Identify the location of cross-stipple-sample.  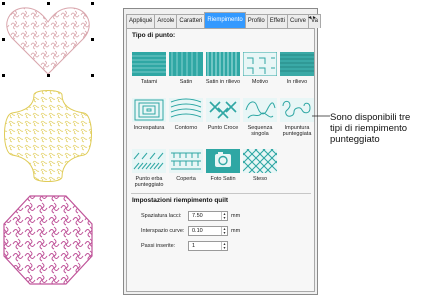
(48, 136).